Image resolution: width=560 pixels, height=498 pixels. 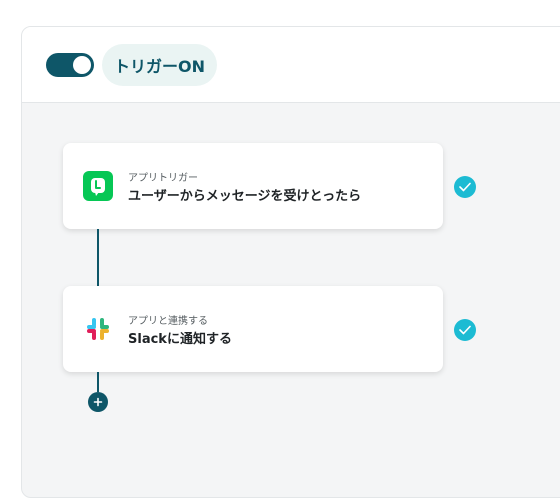 What do you see at coordinates (245, 196) in the screenshot?
I see `step-title: ユーザーからメッセージを受けとったら` at bounding box center [245, 196].